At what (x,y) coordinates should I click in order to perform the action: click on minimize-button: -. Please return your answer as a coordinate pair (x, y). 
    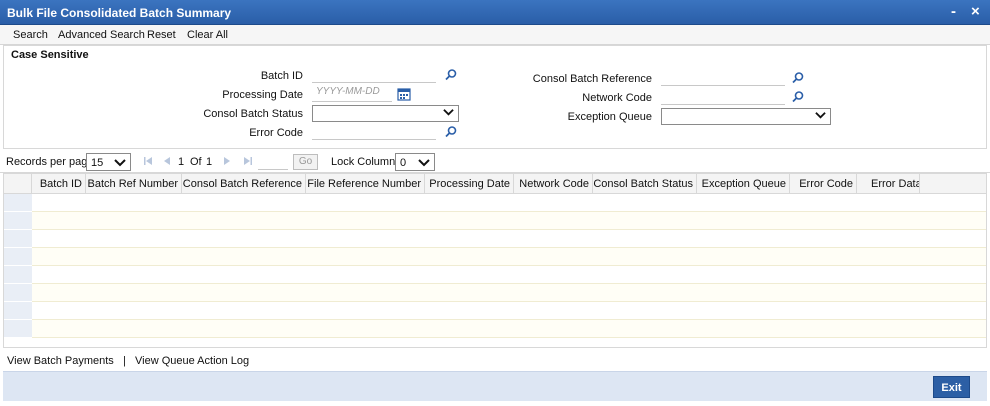
    Looking at the image, I should click on (953, 11).